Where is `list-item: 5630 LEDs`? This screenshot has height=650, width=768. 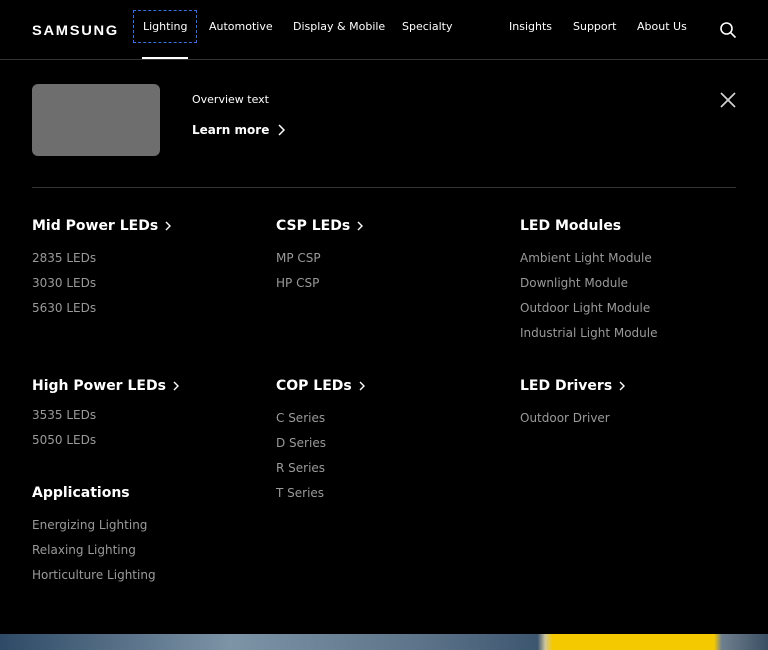 list-item: 5630 LEDs is located at coordinates (64, 313).